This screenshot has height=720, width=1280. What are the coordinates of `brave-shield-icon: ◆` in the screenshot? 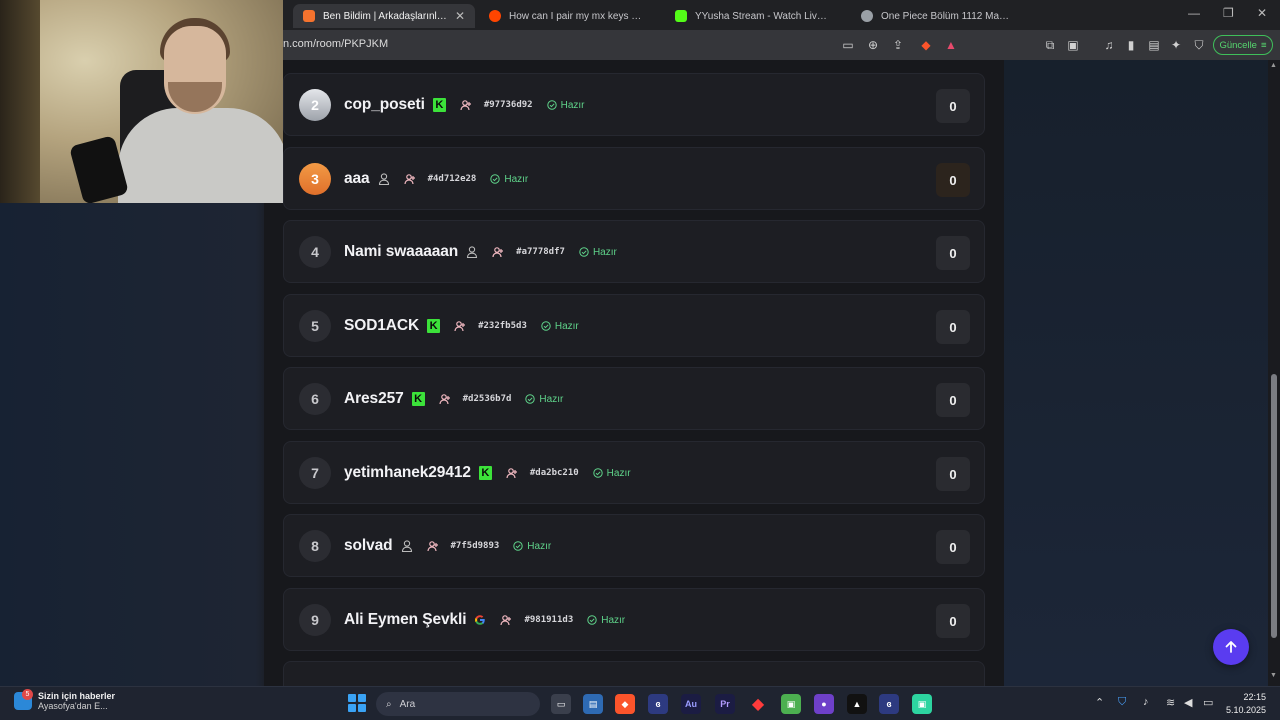 It's located at (926, 45).